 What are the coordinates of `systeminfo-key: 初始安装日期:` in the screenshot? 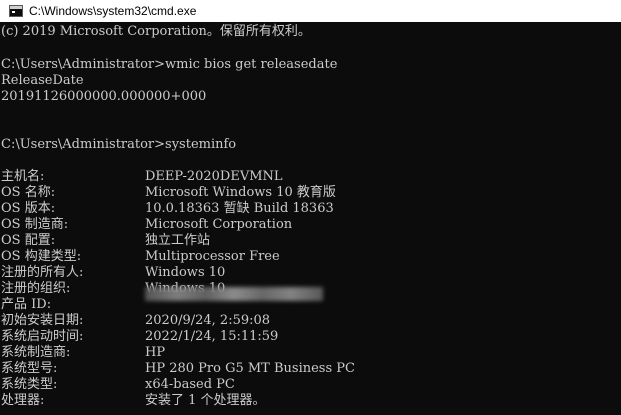 It's located at (42, 320).